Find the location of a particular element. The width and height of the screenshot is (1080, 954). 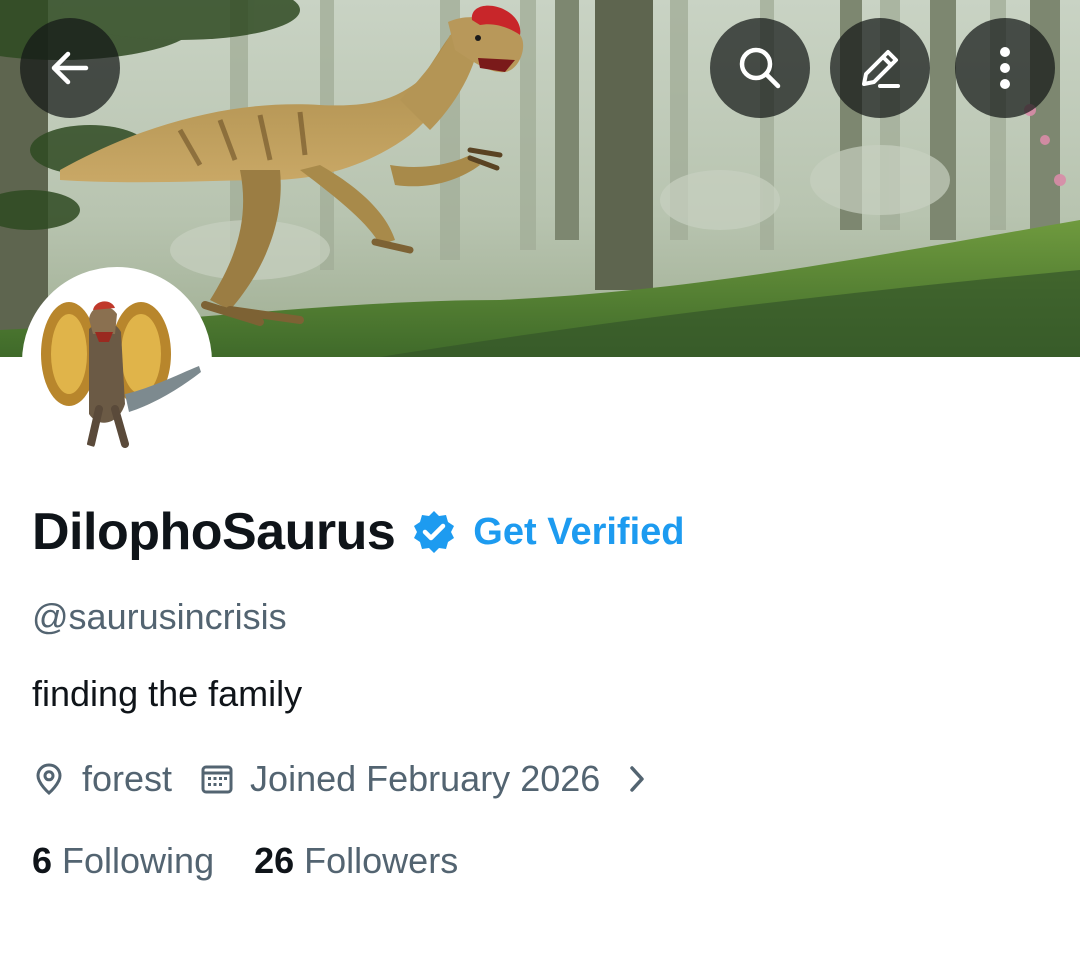

joined-item: Joined February 2026 is located at coordinates (425, 779).